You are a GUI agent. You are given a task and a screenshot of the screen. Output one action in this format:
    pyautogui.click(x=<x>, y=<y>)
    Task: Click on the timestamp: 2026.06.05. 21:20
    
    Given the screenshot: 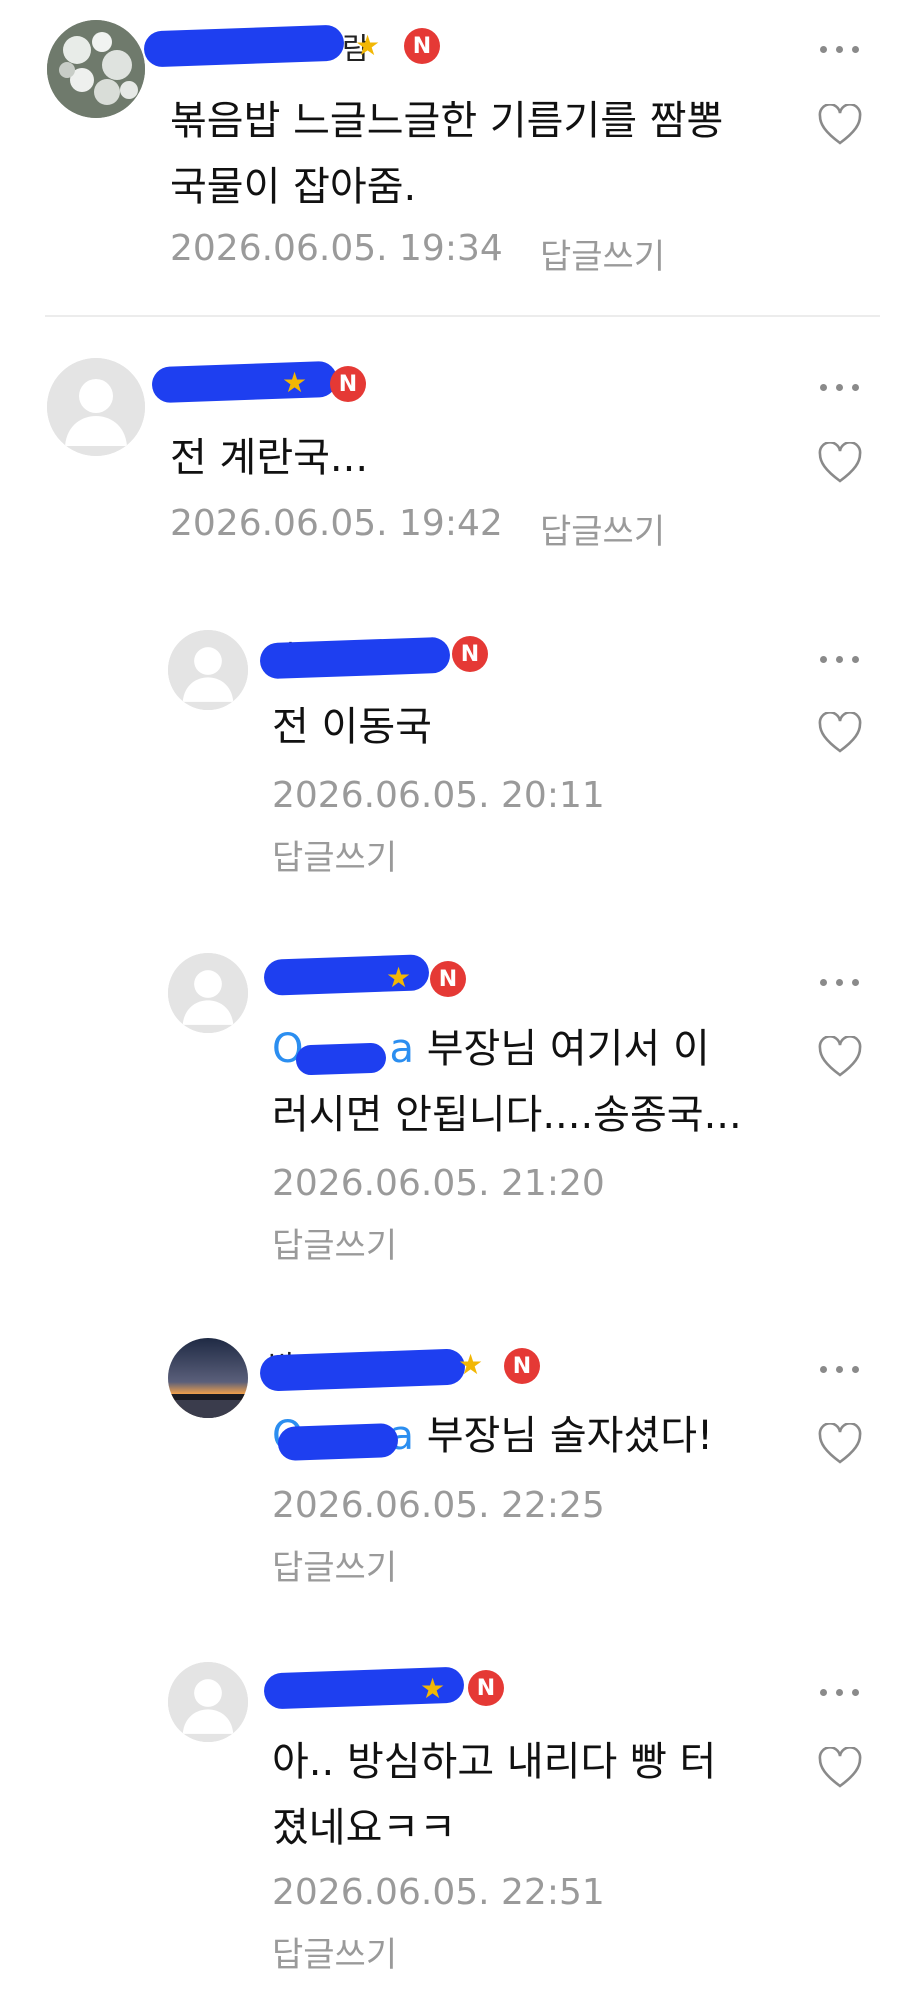 What is the action you would take?
    pyautogui.click(x=438, y=1183)
    